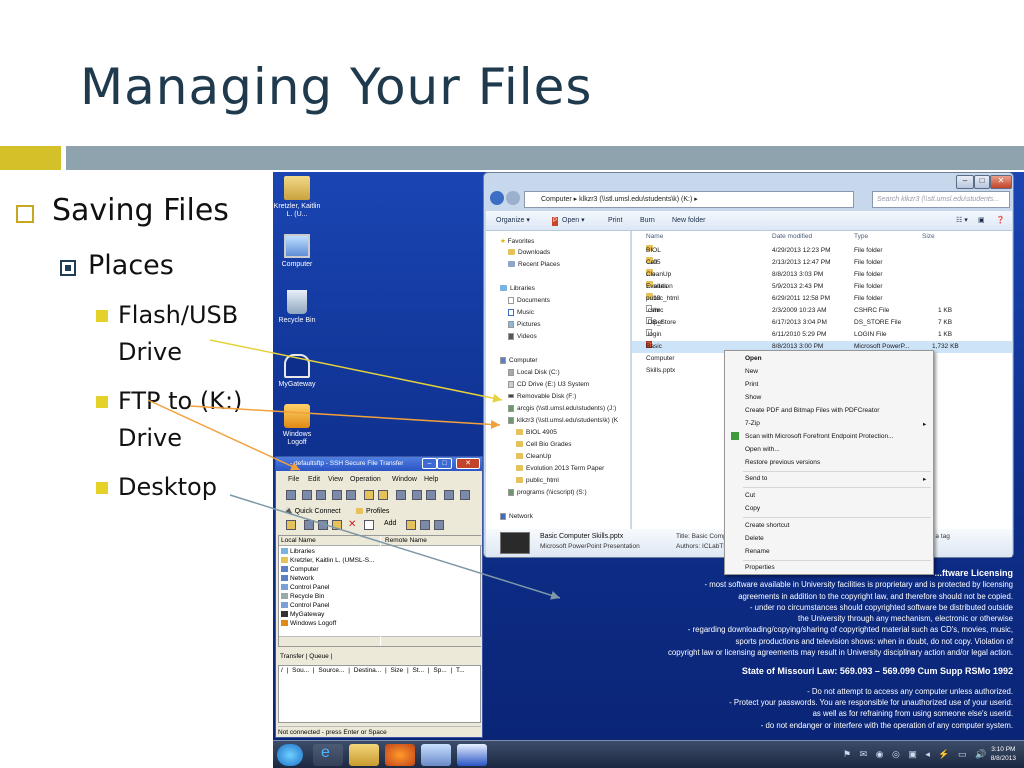  Describe the element at coordinates (563, 420) in the screenshot. I see `nav-k-drive: klkzr3 (\\stl.umsl.edu\students\k) (K` at that location.